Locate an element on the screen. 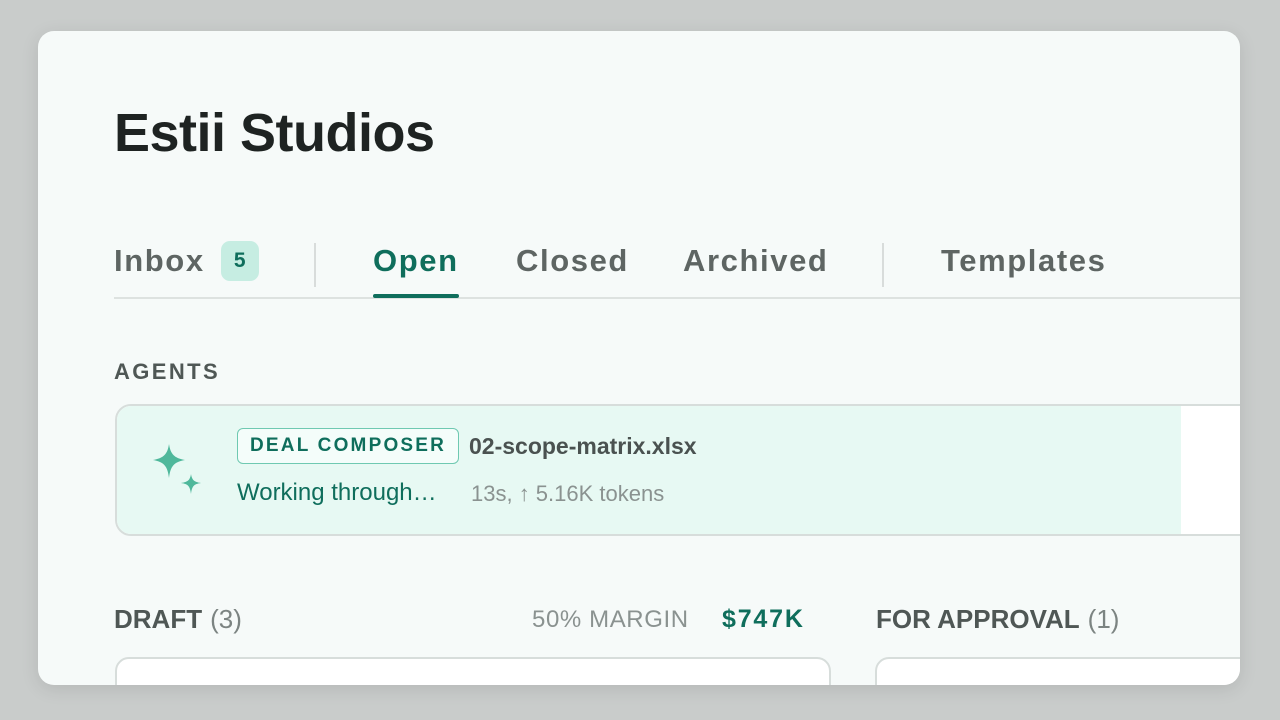 This screenshot has height=720, width=1280. draft-margin-label: 50% MARGIN is located at coordinates (610, 619).